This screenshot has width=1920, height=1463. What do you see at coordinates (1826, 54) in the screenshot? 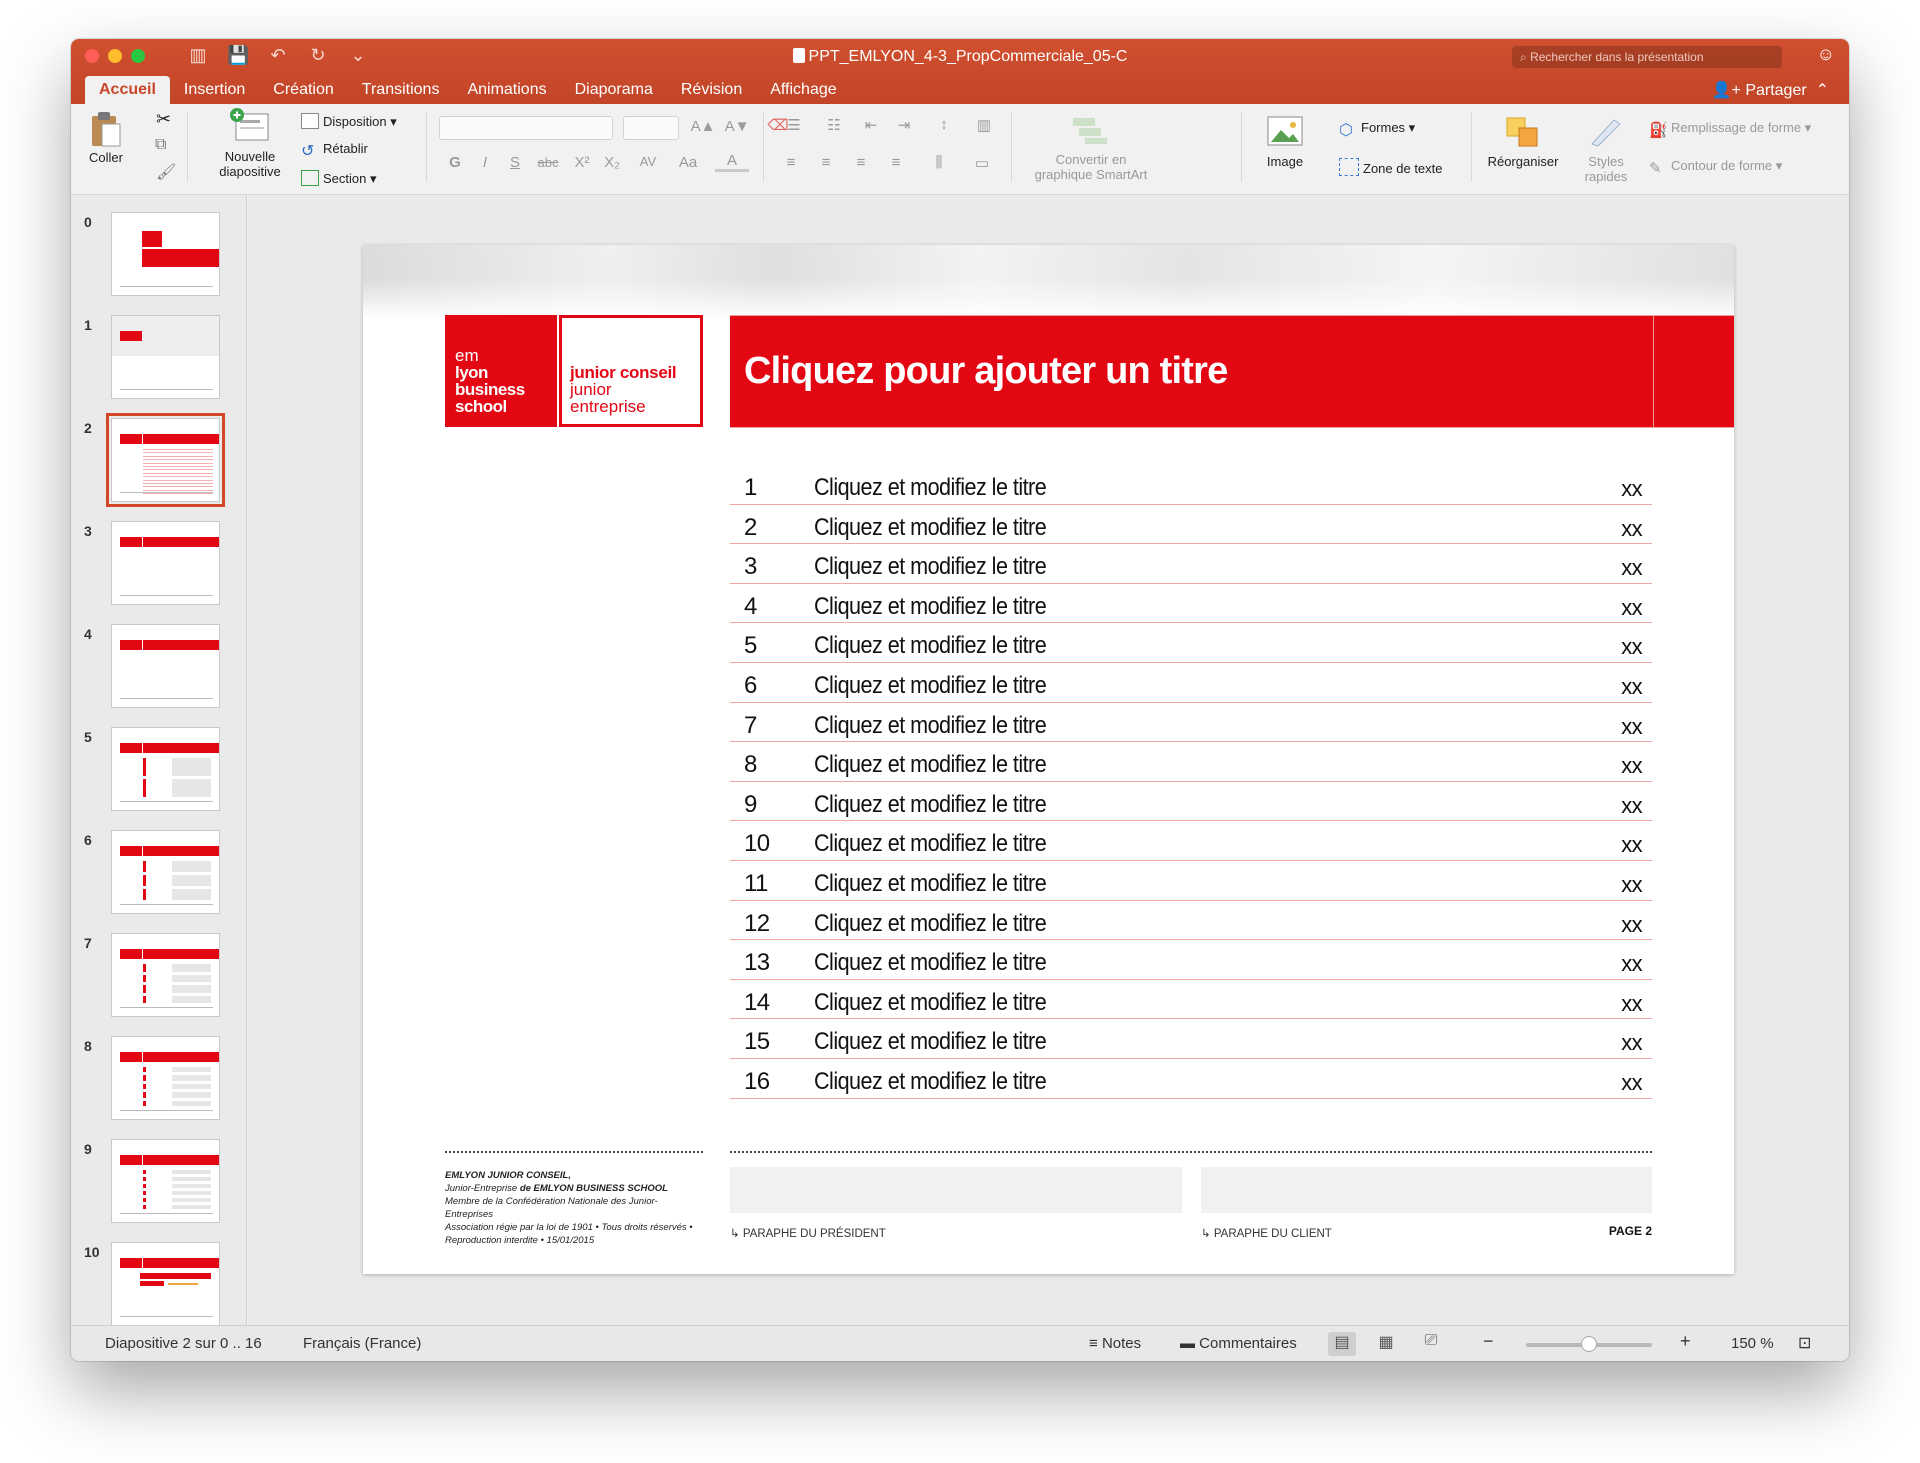
I see `feedback-smiley-icon: ☺` at bounding box center [1826, 54].